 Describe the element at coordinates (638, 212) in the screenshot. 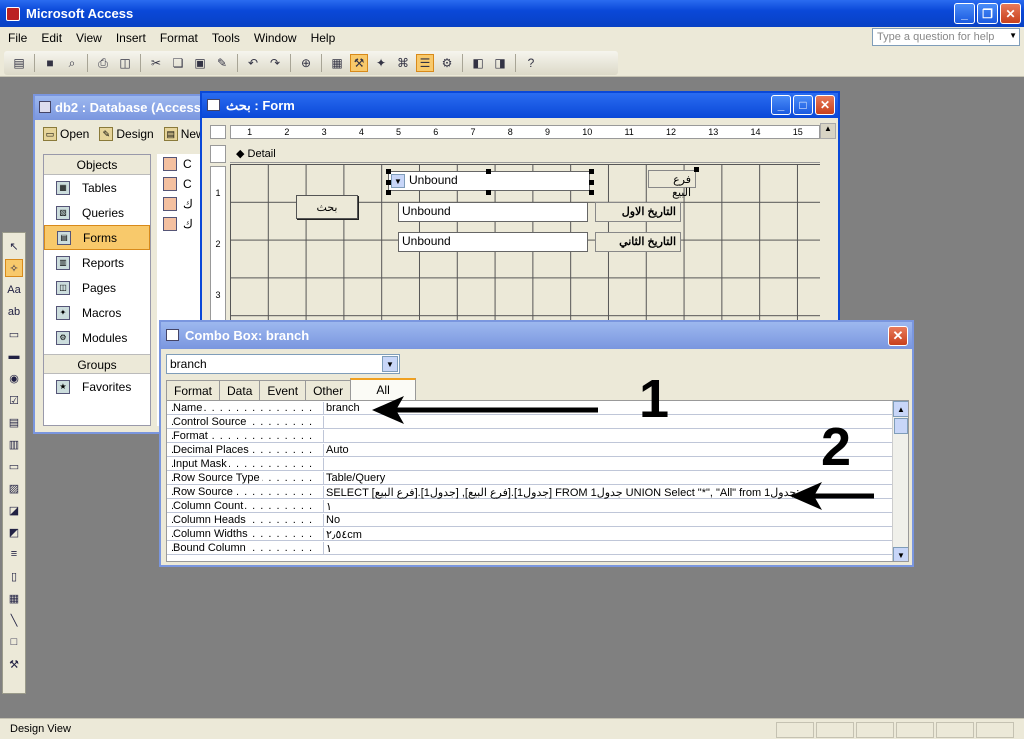

I see `date-from-label: التاريخ الاول` at that location.